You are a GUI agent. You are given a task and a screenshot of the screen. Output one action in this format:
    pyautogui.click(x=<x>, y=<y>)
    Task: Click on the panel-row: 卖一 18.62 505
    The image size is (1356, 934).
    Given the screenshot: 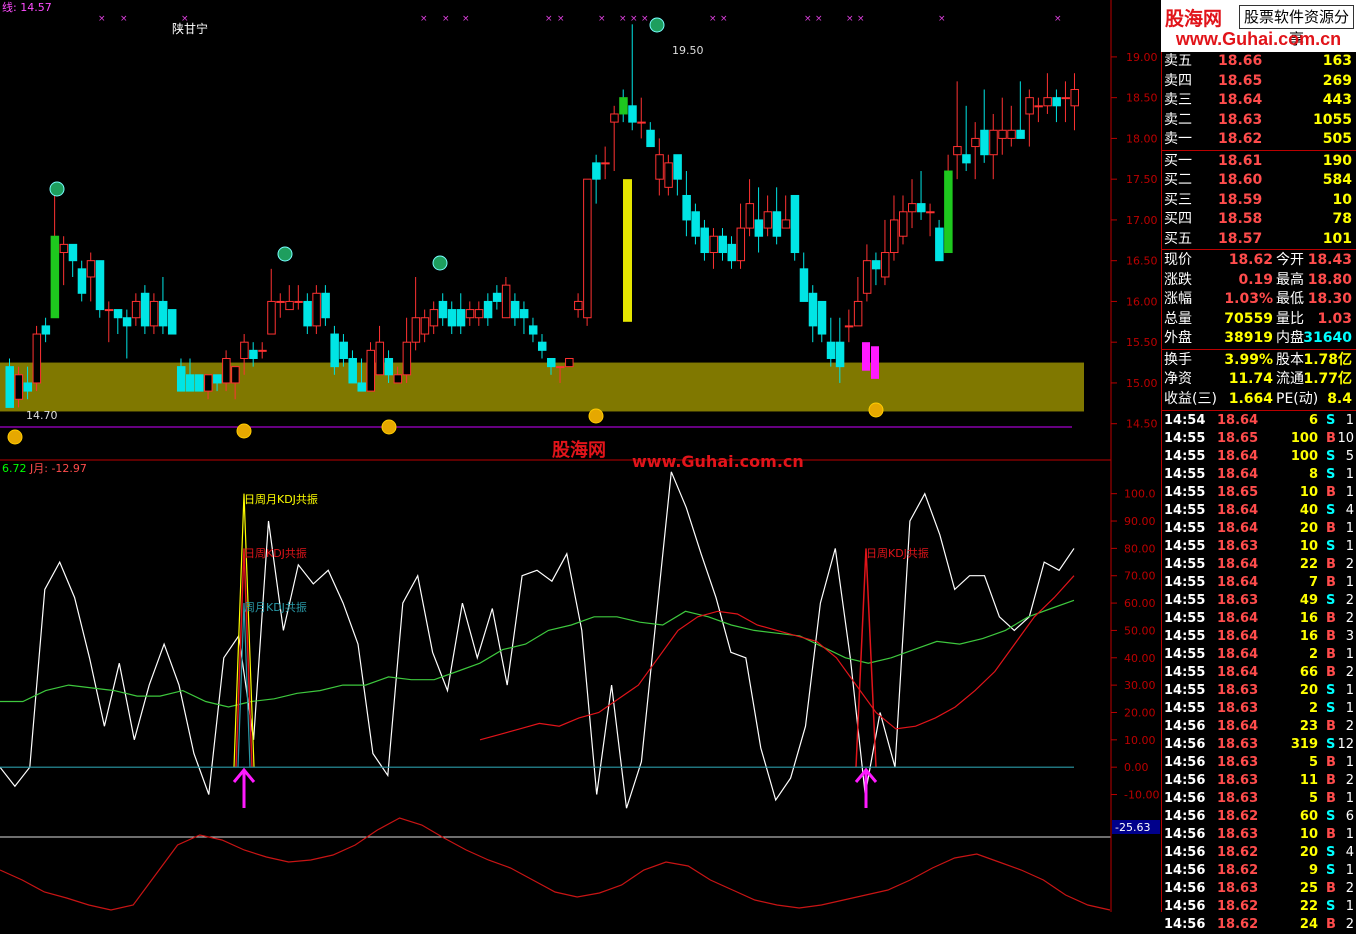 What is the action you would take?
    pyautogui.click(x=1258, y=139)
    